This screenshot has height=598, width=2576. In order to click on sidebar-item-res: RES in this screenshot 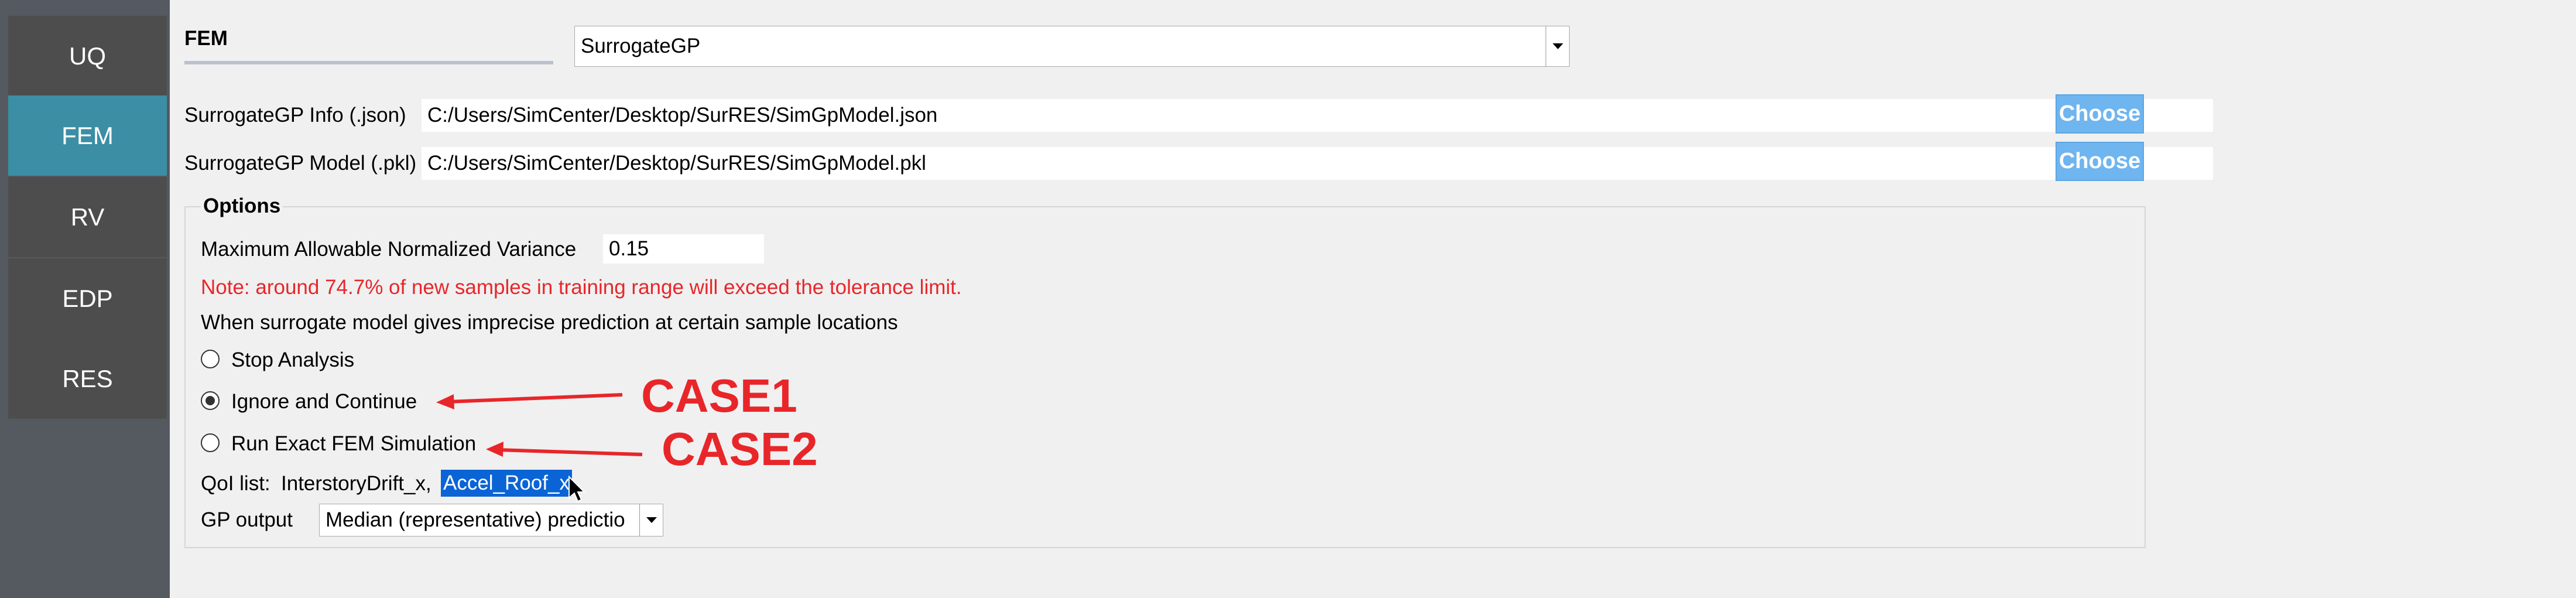, I will do `click(87, 379)`.